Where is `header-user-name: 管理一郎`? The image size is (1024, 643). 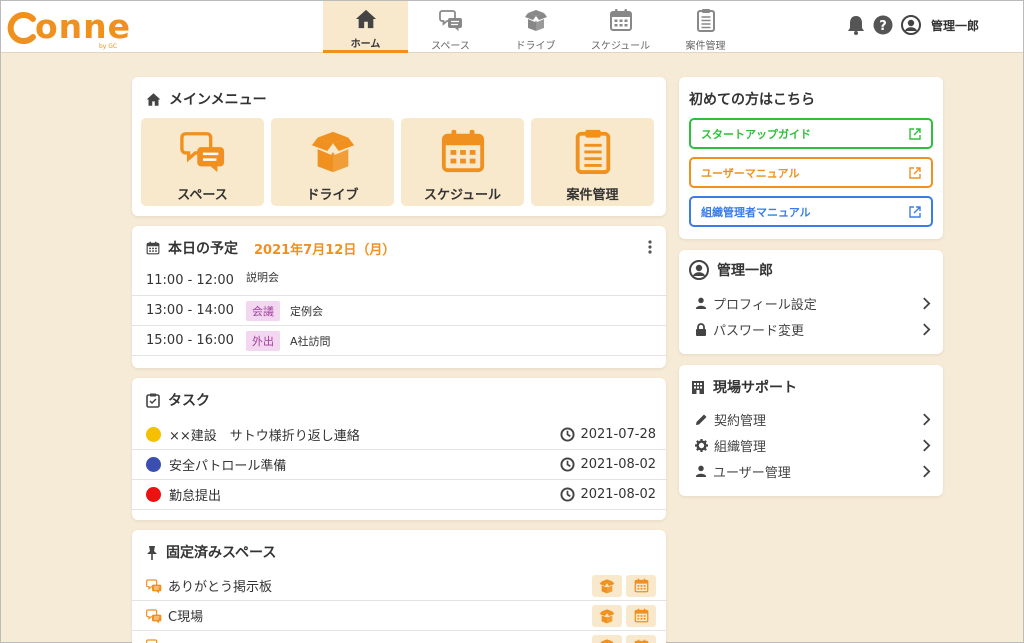
header-user-name: 管理一郎 is located at coordinates (955, 25).